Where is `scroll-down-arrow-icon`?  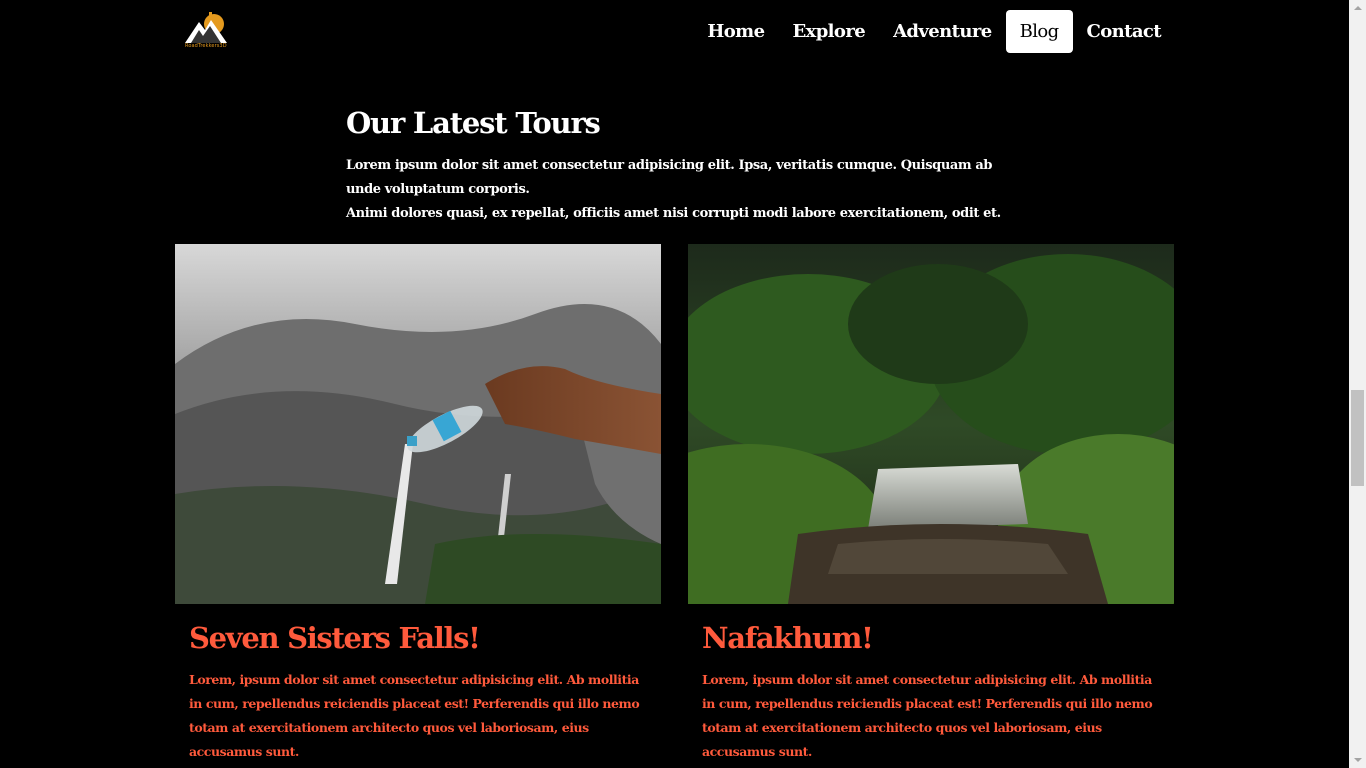 scroll-down-arrow-icon is located at coordinates (1357, 759).